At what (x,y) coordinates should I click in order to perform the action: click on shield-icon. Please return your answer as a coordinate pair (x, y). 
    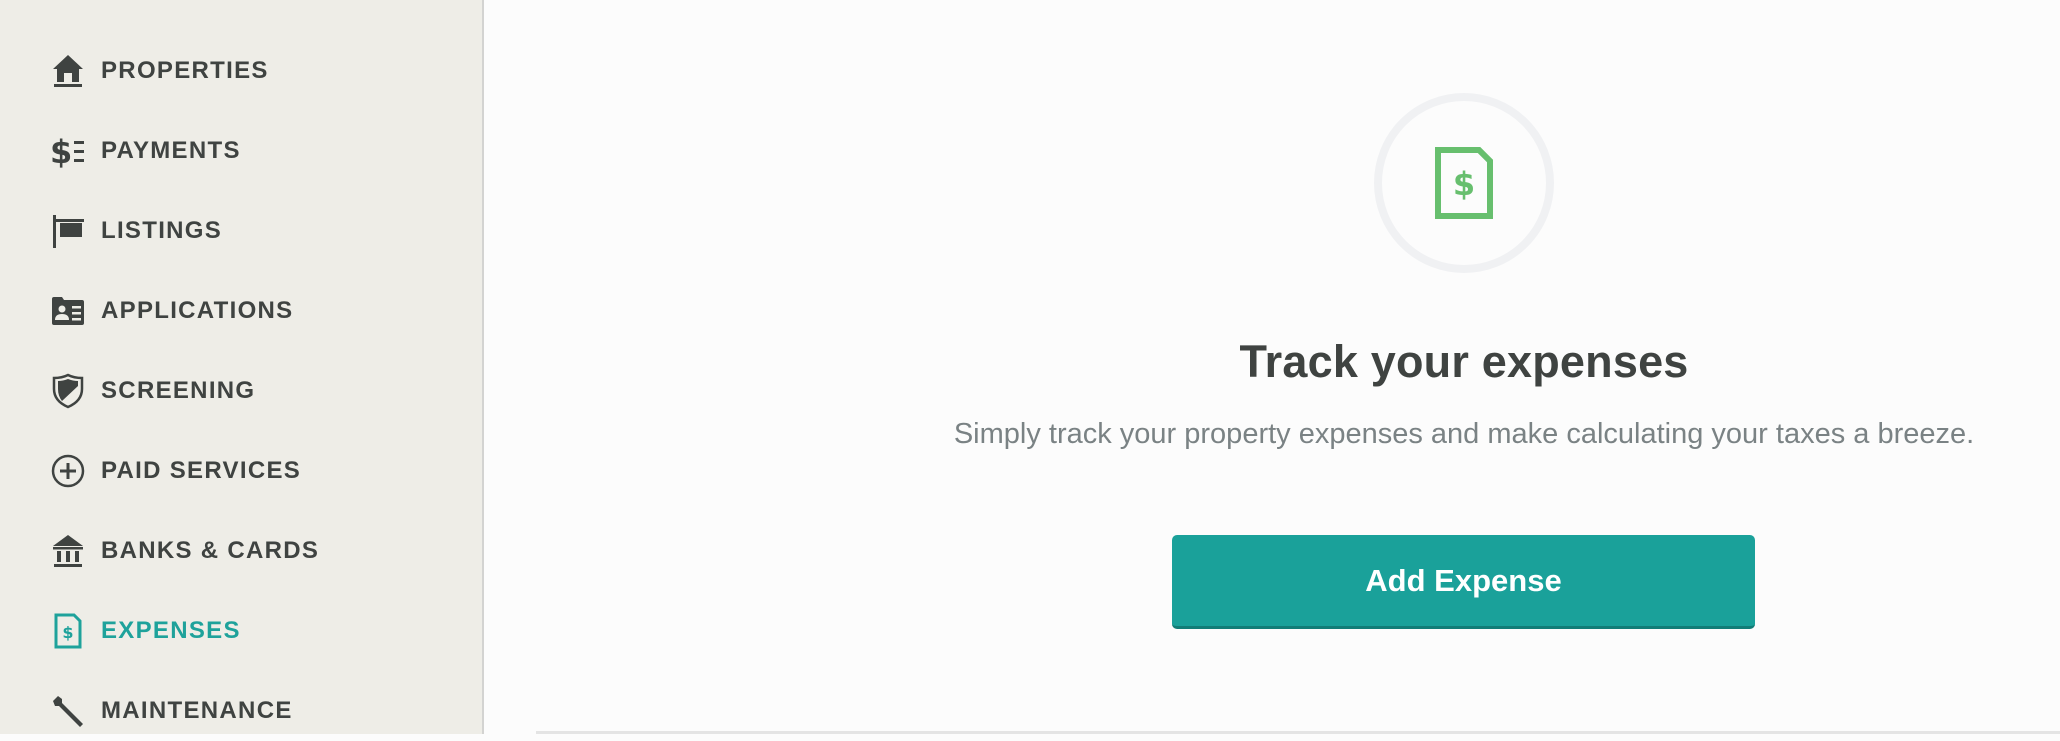
    Looking at the image, I should click on (68, 391).